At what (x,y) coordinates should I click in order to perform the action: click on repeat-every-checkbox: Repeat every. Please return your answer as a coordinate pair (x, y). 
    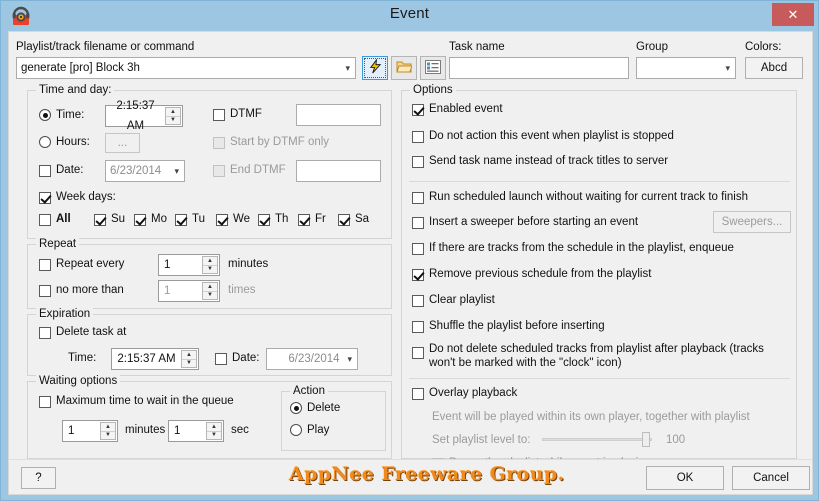
    Looking at the image, I should click on (81, 264).